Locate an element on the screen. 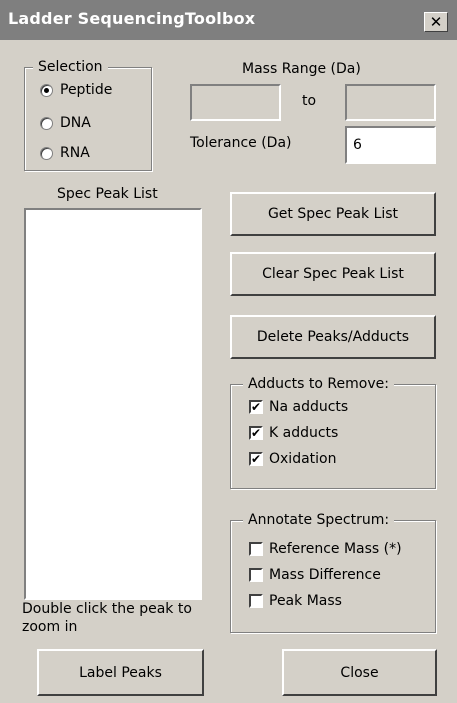 The image size is (457, 703). close-icon: ✕ is located at coordinates (436, 22).